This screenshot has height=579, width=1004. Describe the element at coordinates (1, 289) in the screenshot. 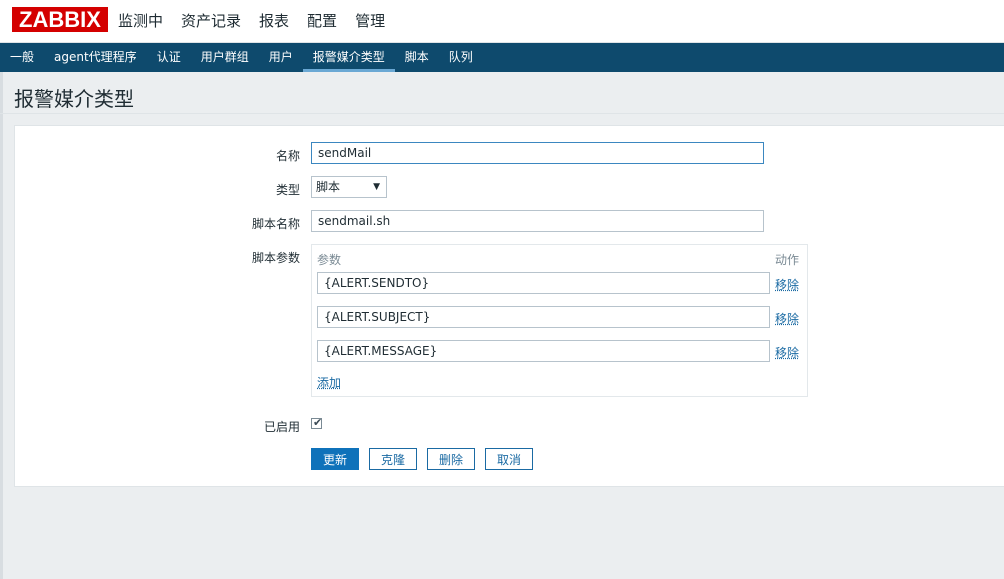

I see `window-left-edge` at that location.